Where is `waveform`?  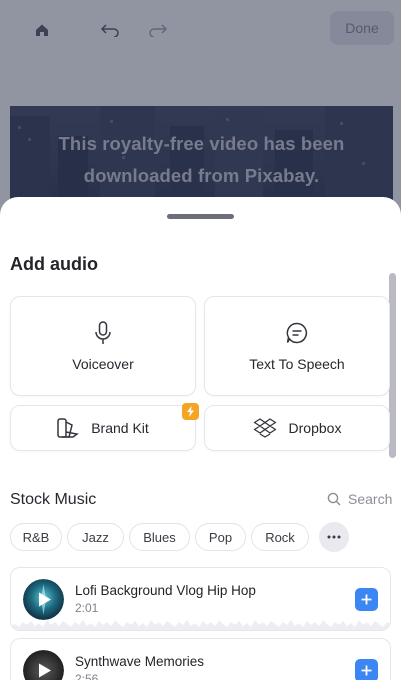 waveform is located at coordinates (200, 625).